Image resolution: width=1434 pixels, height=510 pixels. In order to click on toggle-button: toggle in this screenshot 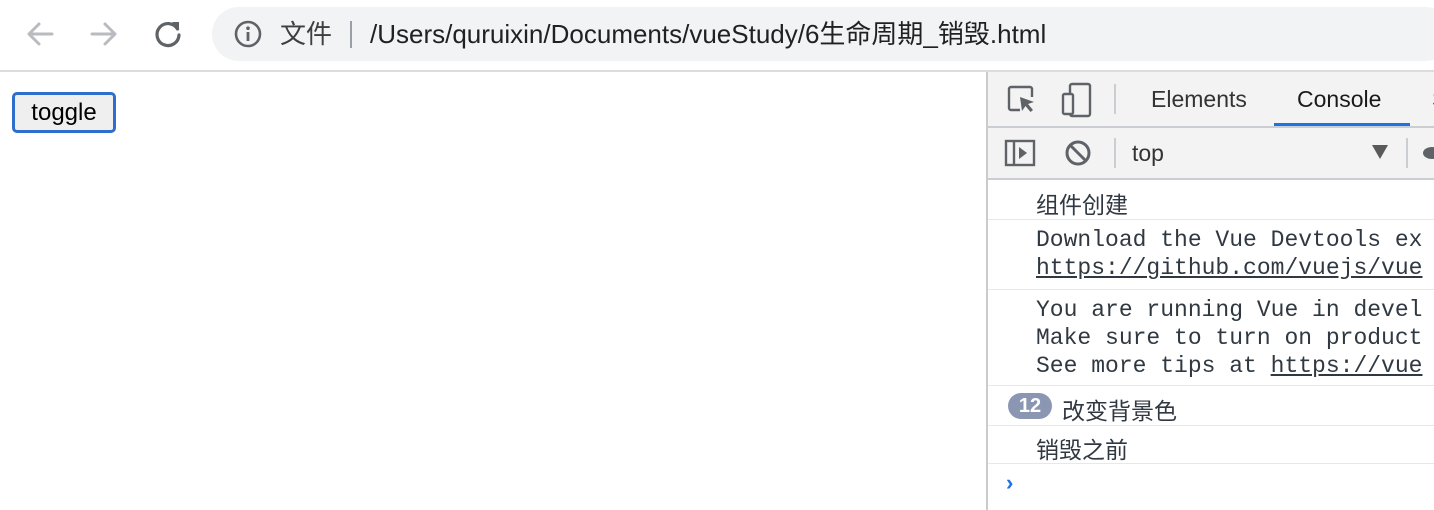, I will do `click(64, 112)`.